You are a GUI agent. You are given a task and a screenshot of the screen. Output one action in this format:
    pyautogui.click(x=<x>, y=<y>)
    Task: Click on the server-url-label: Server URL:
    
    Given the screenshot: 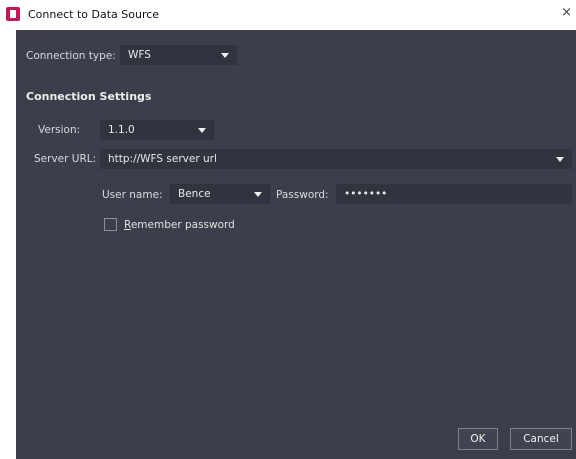 What is the action you would take?
    pyautogui.click(x=65, y=159)
    